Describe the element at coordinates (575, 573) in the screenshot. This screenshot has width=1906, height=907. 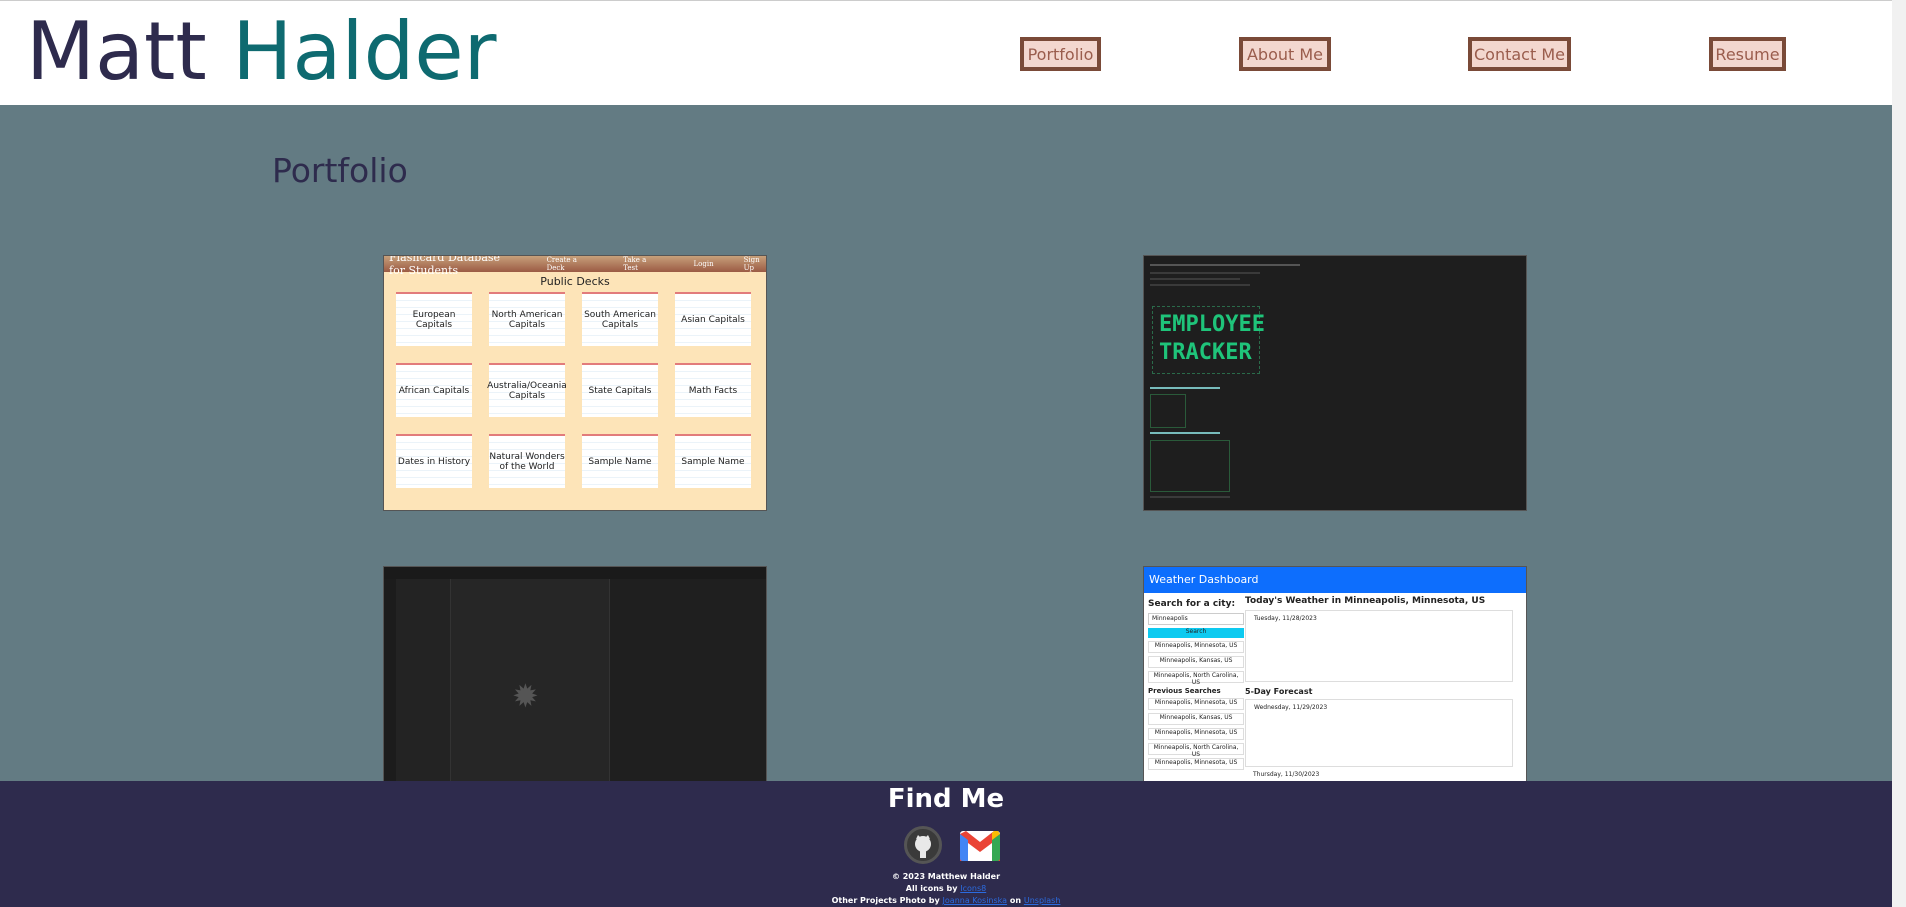
I see `app-titlebar` at that location.